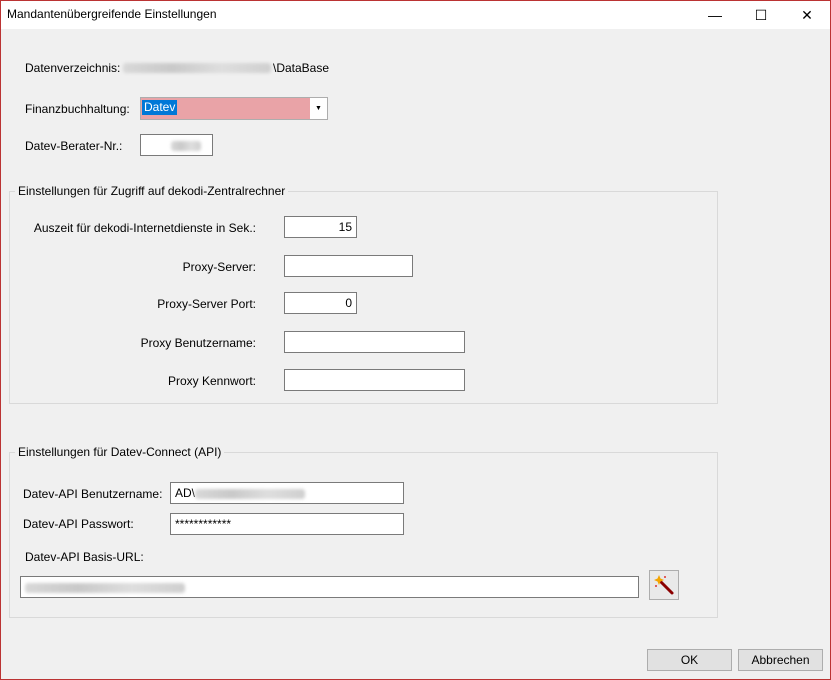 Image resolution: width=831 pixels, height=680 pixels. I want to click on proxy-password-field, so click(374, 380).